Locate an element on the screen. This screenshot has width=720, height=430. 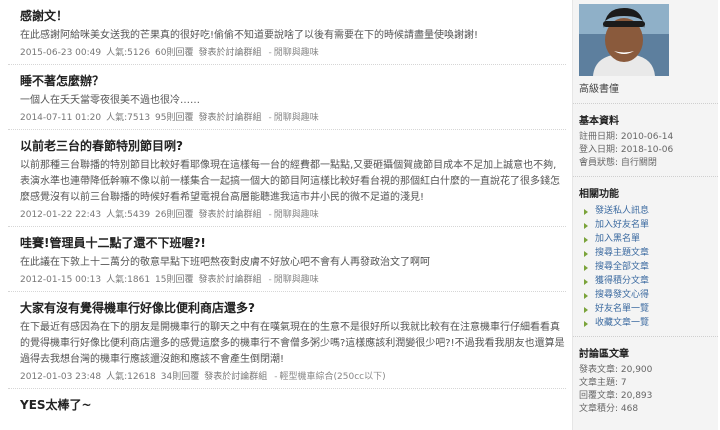
avatar-image is located at coordinates (624, 40).